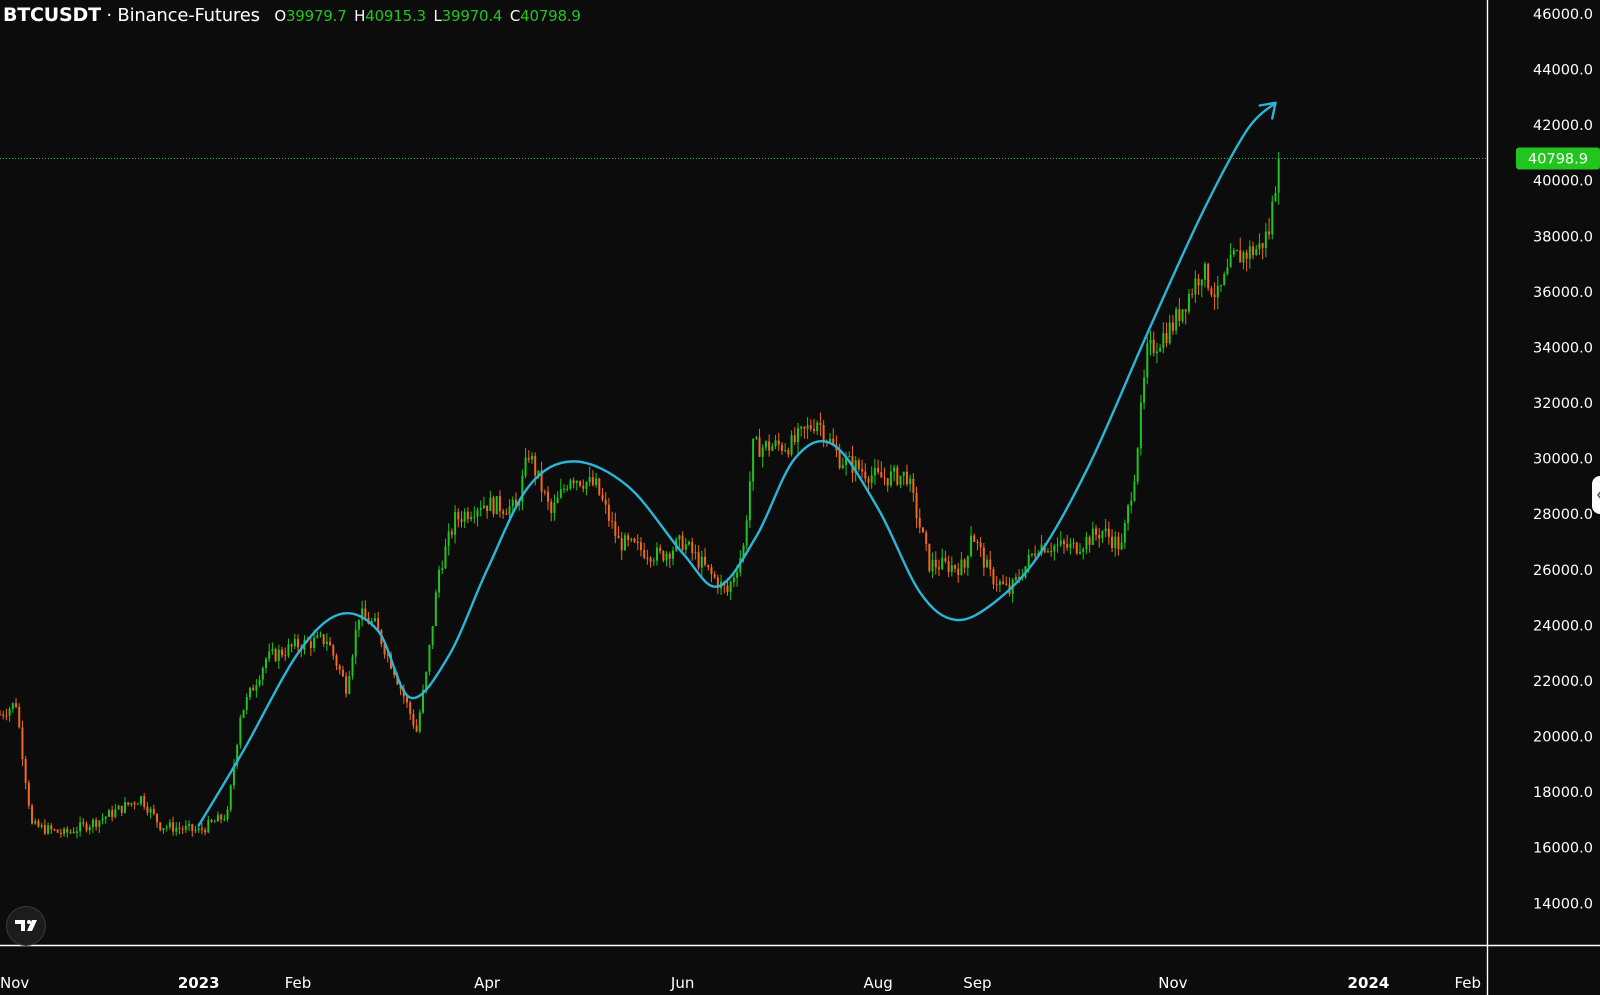 Image resolution: width=1600 pixels, height=995 pixels. What do you see at coordinates (977, 983) in the screenshot?
I see `x-tick-label: Sep` at bounding box center [977, 983].